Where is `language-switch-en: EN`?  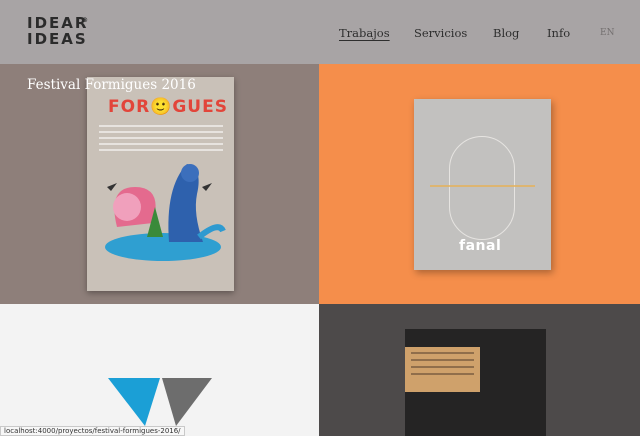 language-switch-en: EN is located at coordinates (607, 33).